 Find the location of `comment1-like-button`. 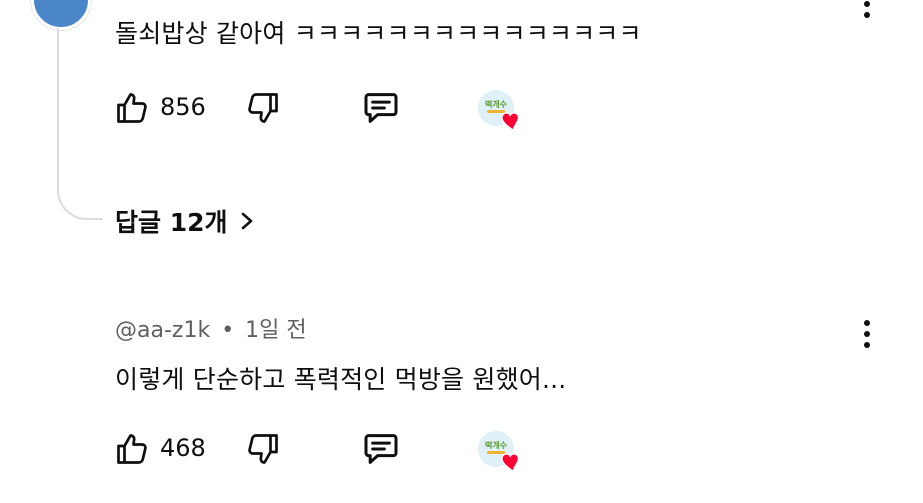

comment1-like-button is located at coordinates (132, 108).